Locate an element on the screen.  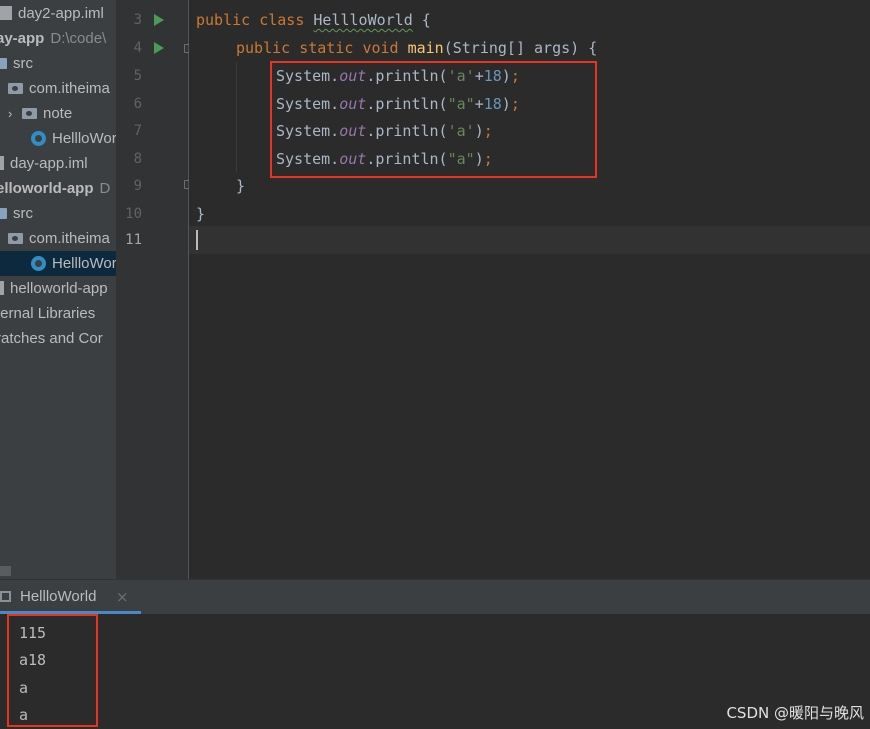
sidebar-scrollbar is located at coordinates (5, 571).